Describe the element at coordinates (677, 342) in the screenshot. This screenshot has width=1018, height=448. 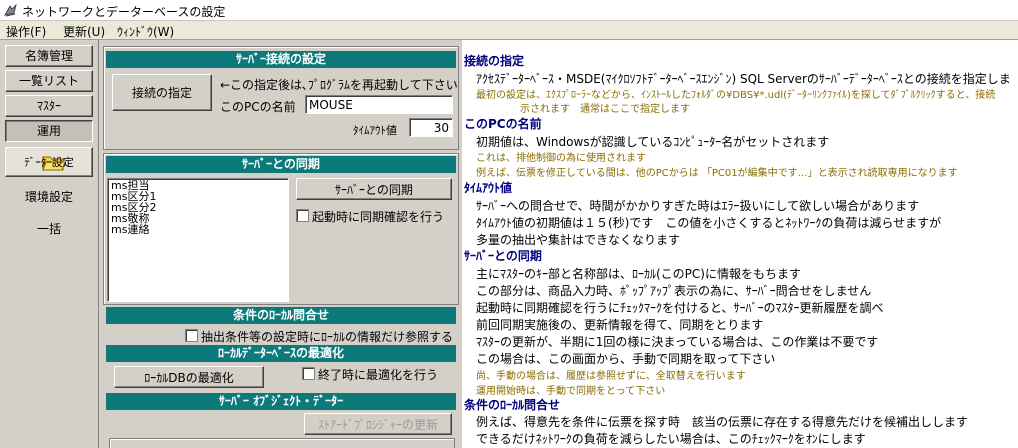
I see `help-text: ﾏｽﾀｰの更新が、半期に1回の様に決まっている場合は、この作業は不要です` at that location.